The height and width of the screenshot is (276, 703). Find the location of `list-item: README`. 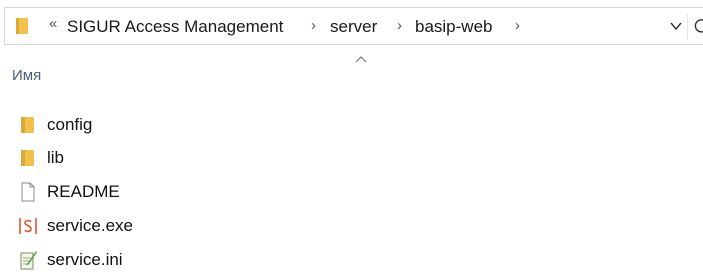

list-item: README is located at coordinates (351, 192).